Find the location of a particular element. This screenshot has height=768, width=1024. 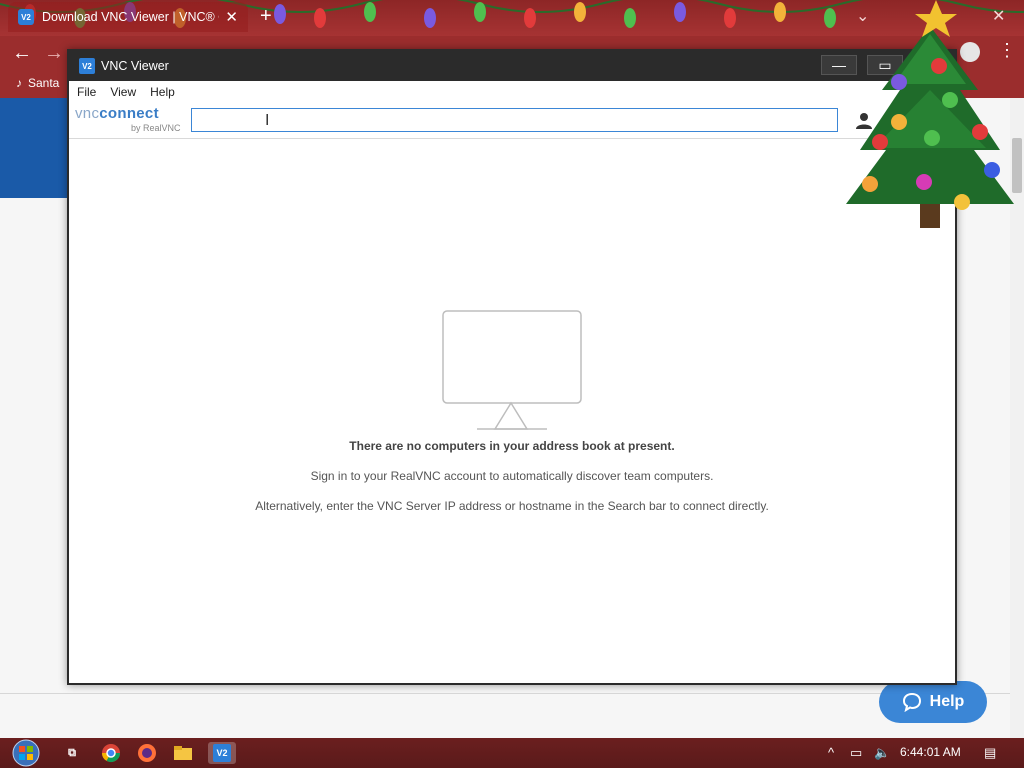

vnc-taskbar-icon: V2 is located at coordinates (222, 753).